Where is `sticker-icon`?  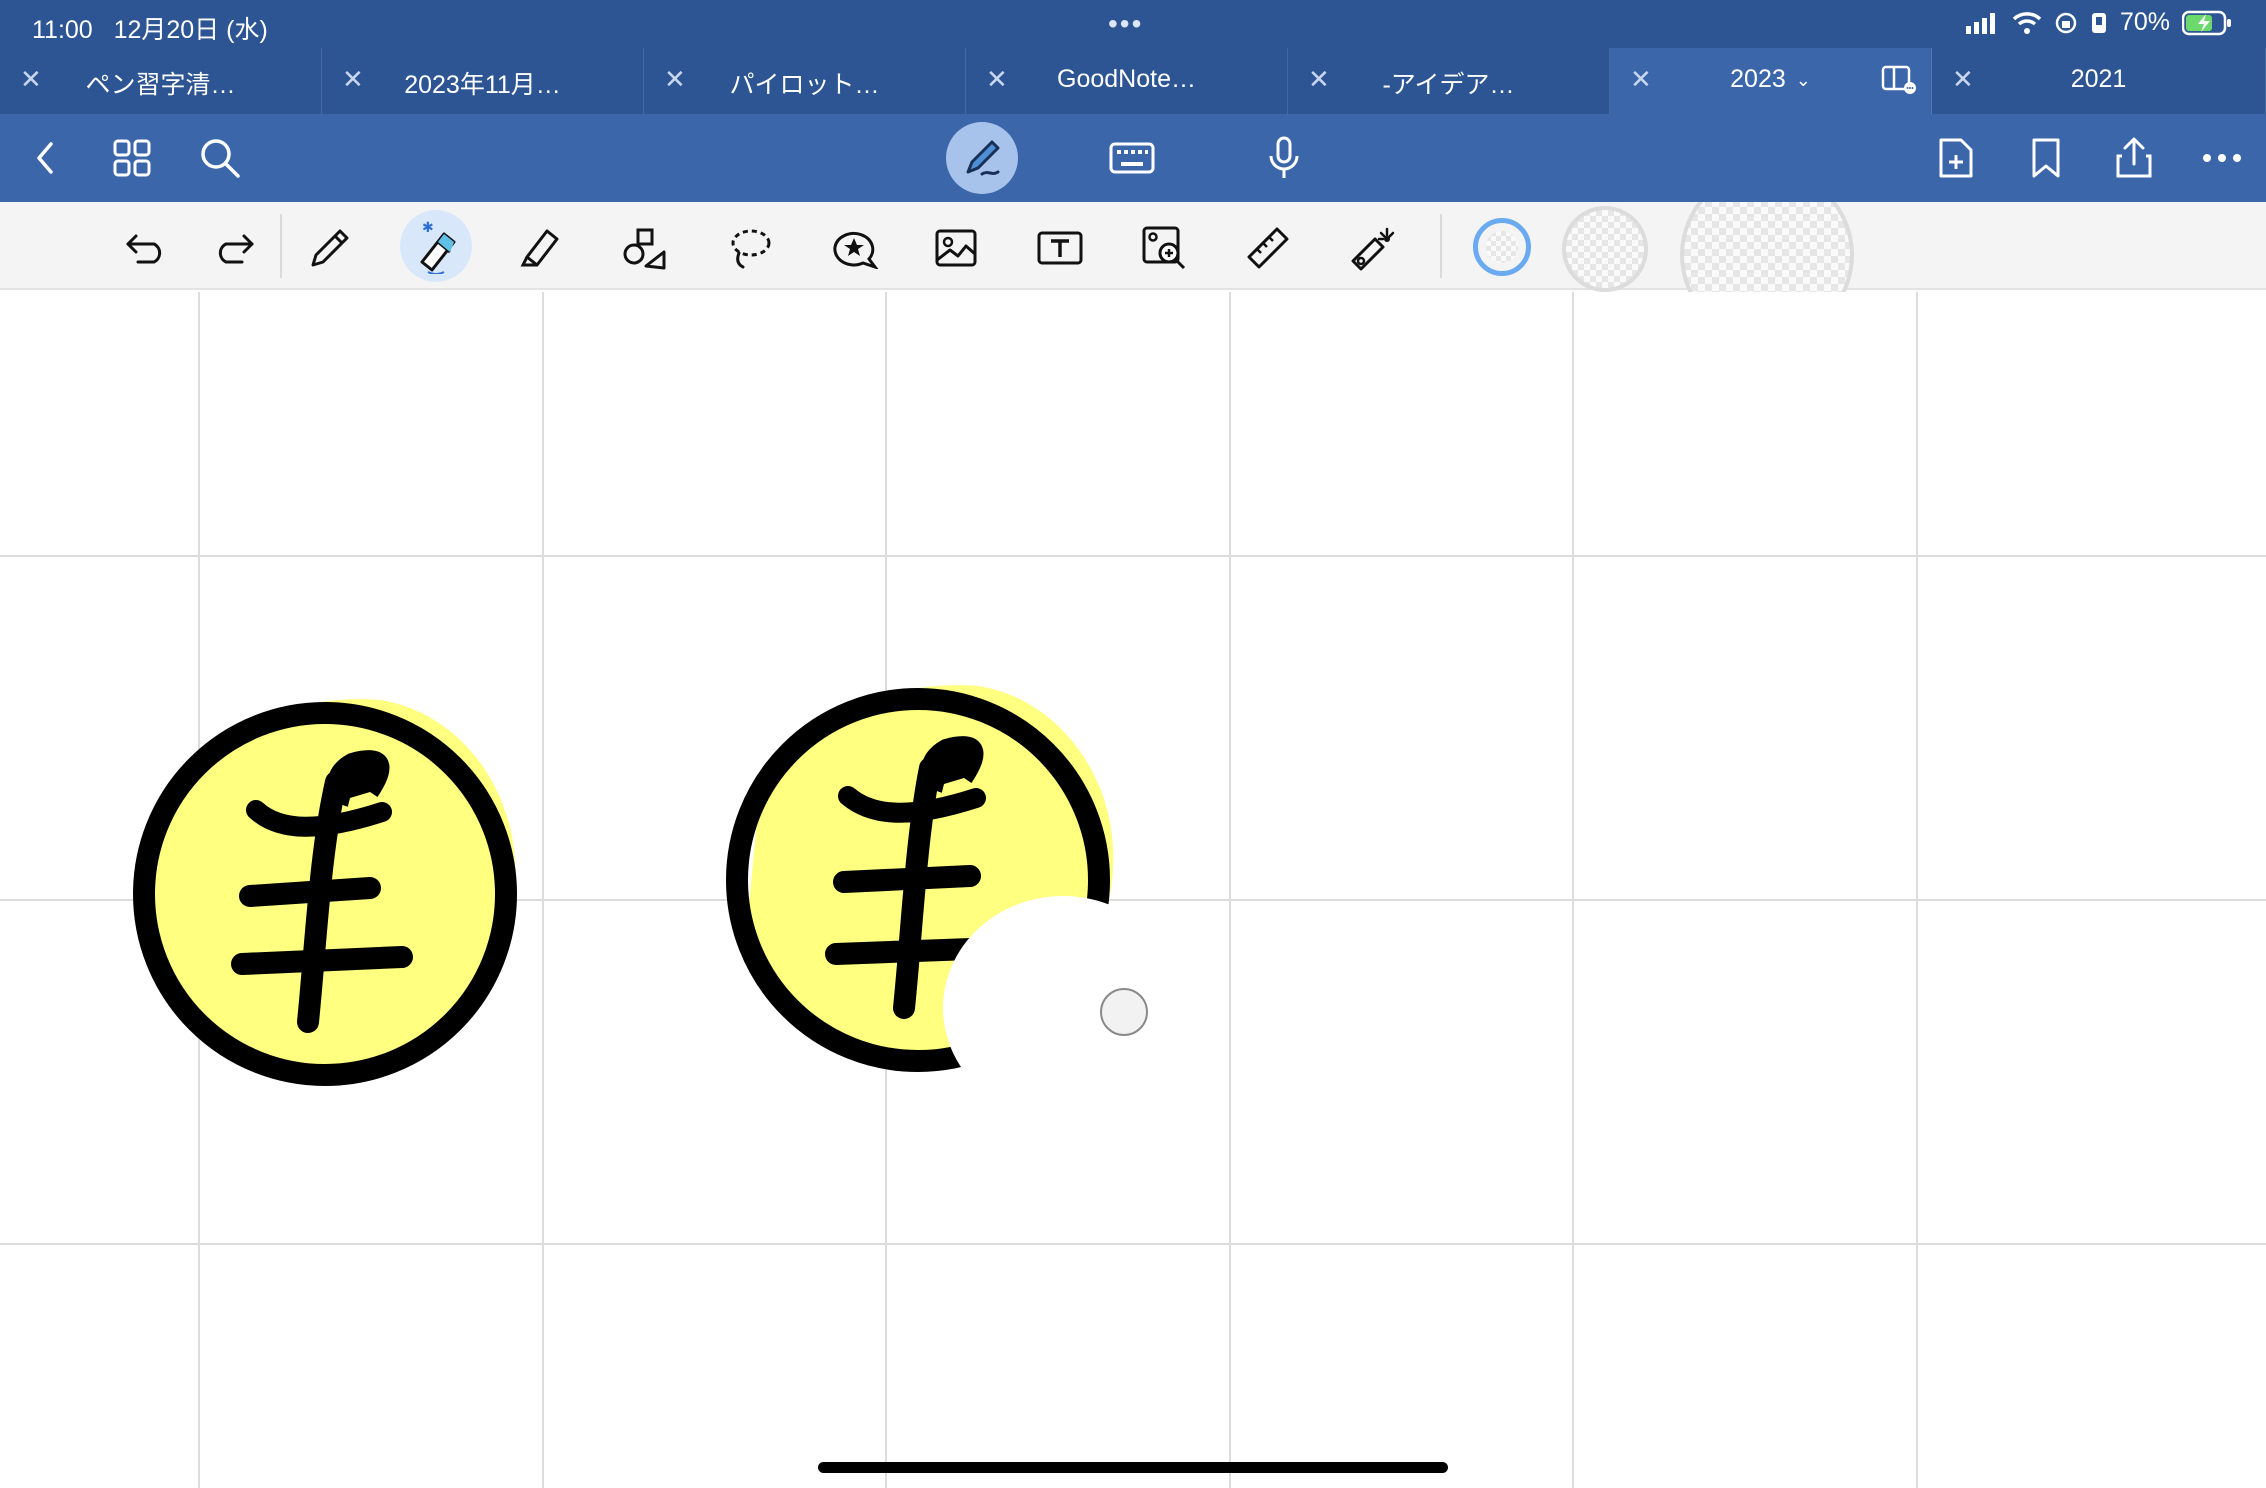
sticker-icon is located at coordinates (854, 248).